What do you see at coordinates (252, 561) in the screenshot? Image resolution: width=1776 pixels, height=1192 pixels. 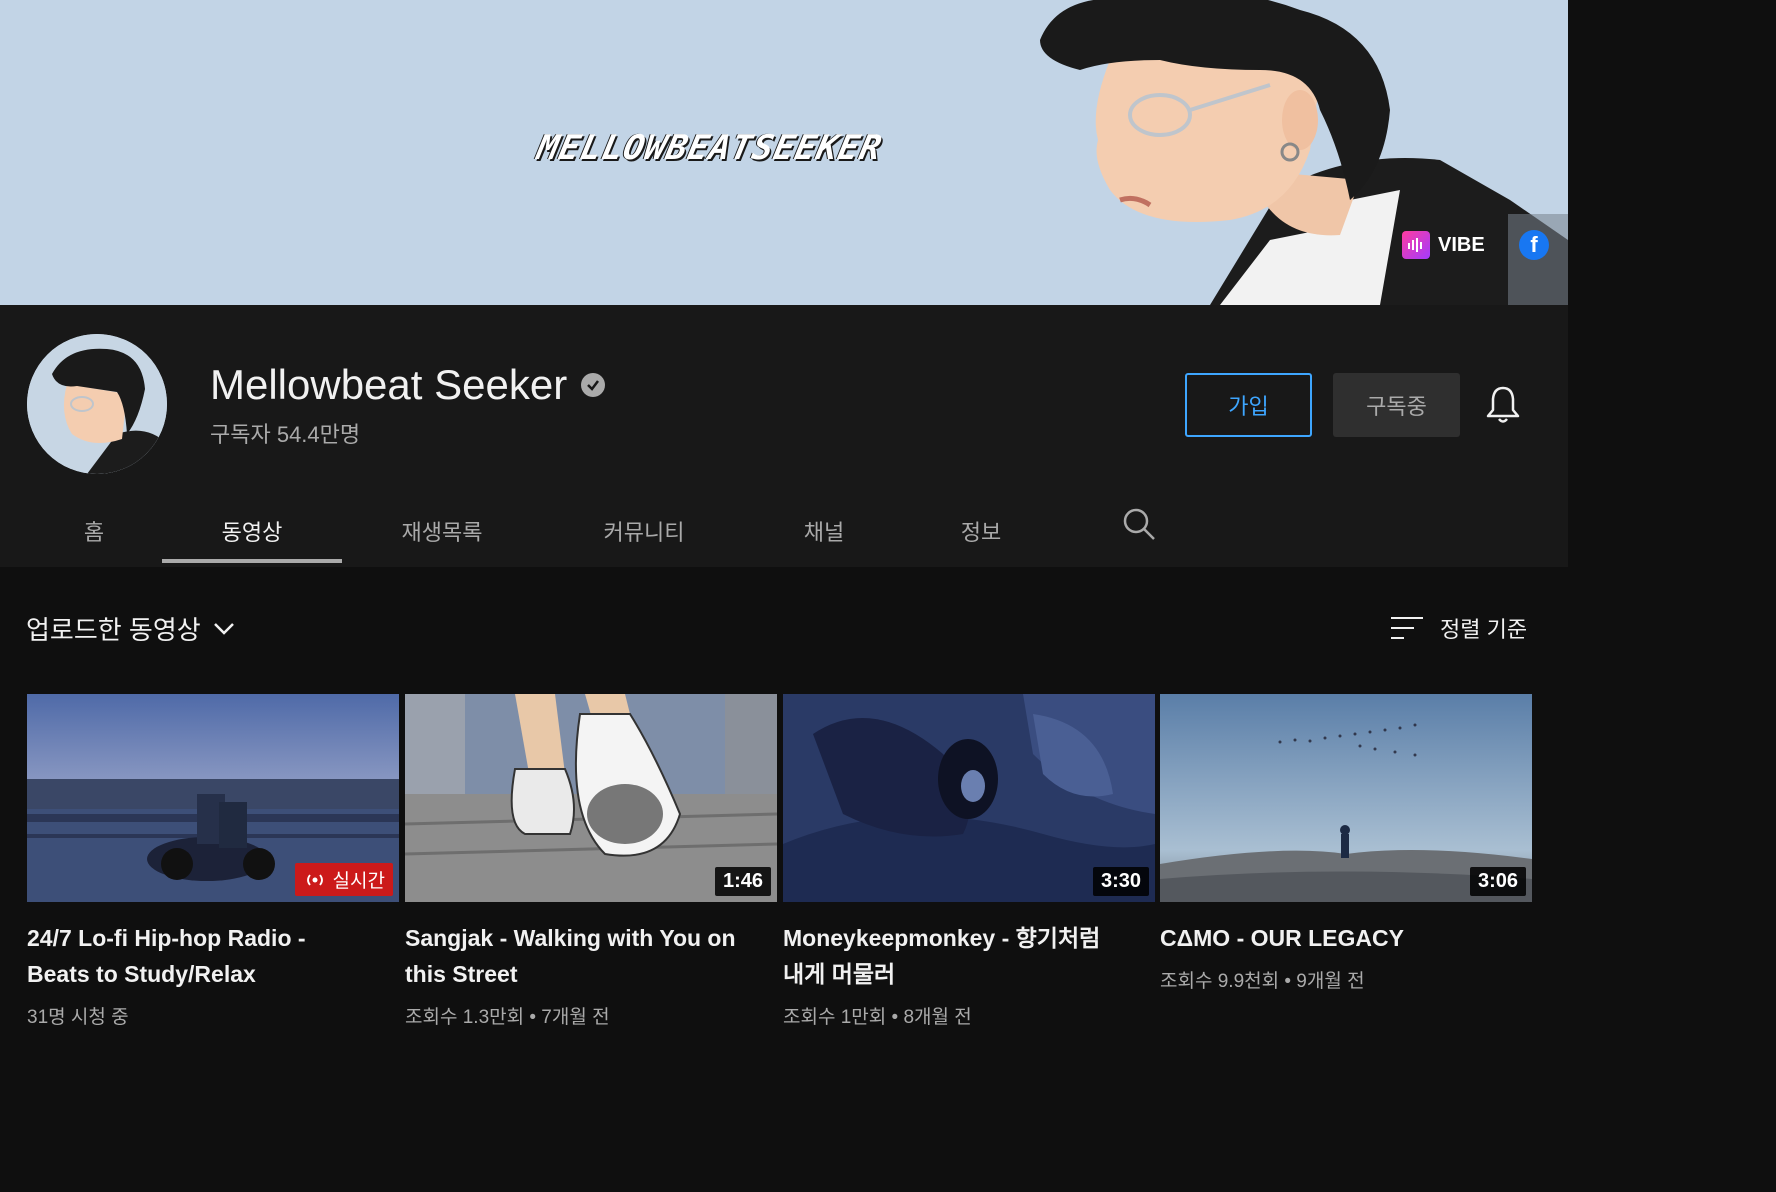 I see `active-tab-indicator` at bounding box center [252, 561].